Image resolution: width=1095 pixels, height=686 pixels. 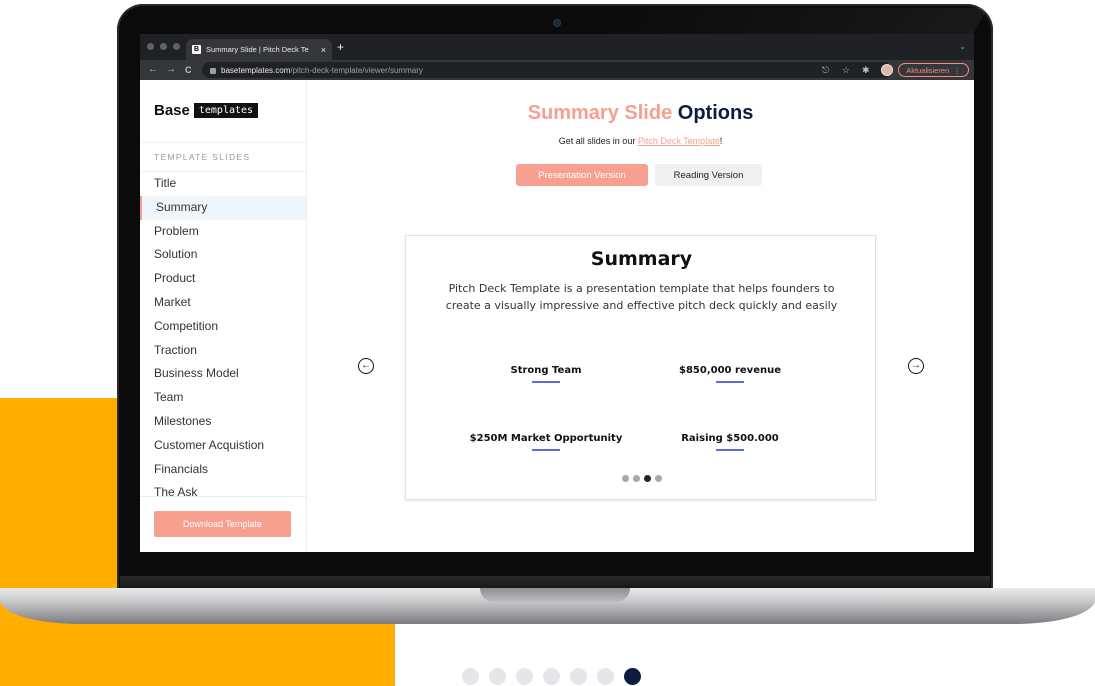 What do you see at coordinates (223, 303) in the screenshot?
I see `sidebar-item-market: Market` at bounding box center [223, 303].